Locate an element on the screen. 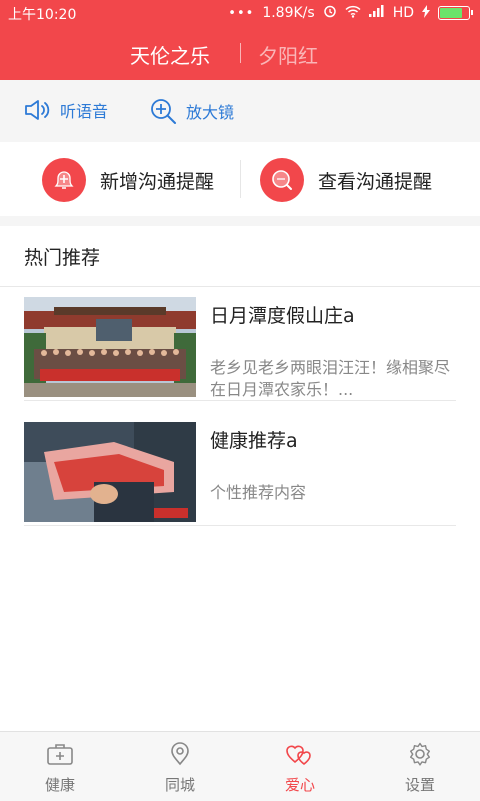 The image size is (480, 801). bell-add-icon is located at coordinates (64, 180).